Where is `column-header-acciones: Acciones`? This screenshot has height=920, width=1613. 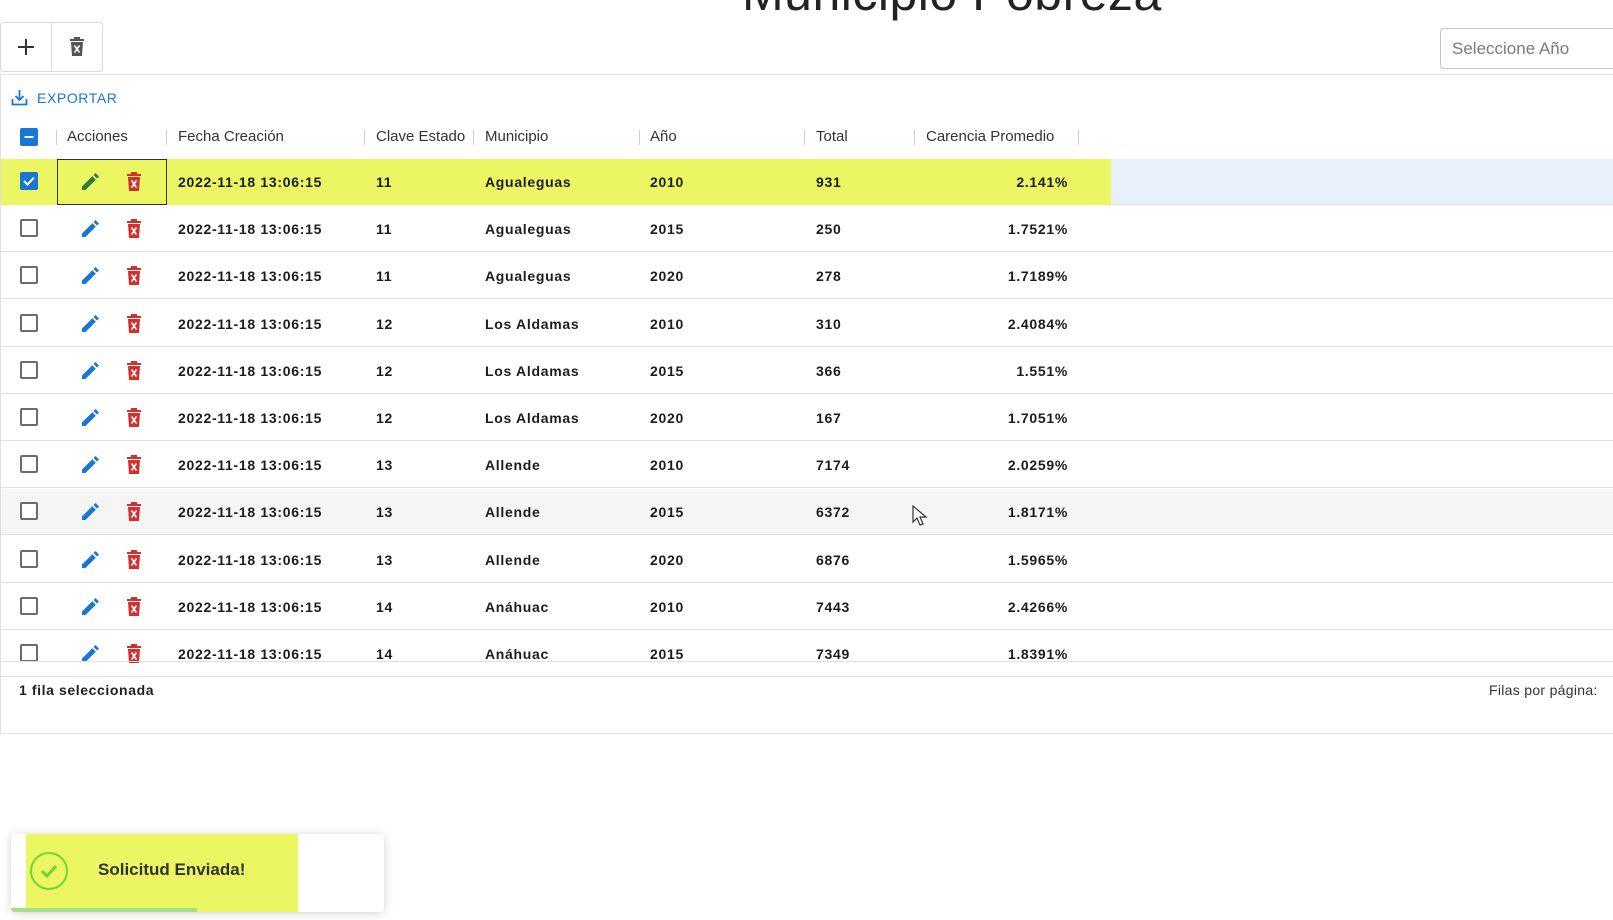 column-header-acciones: Acciones is located at coordinates (97, 137).